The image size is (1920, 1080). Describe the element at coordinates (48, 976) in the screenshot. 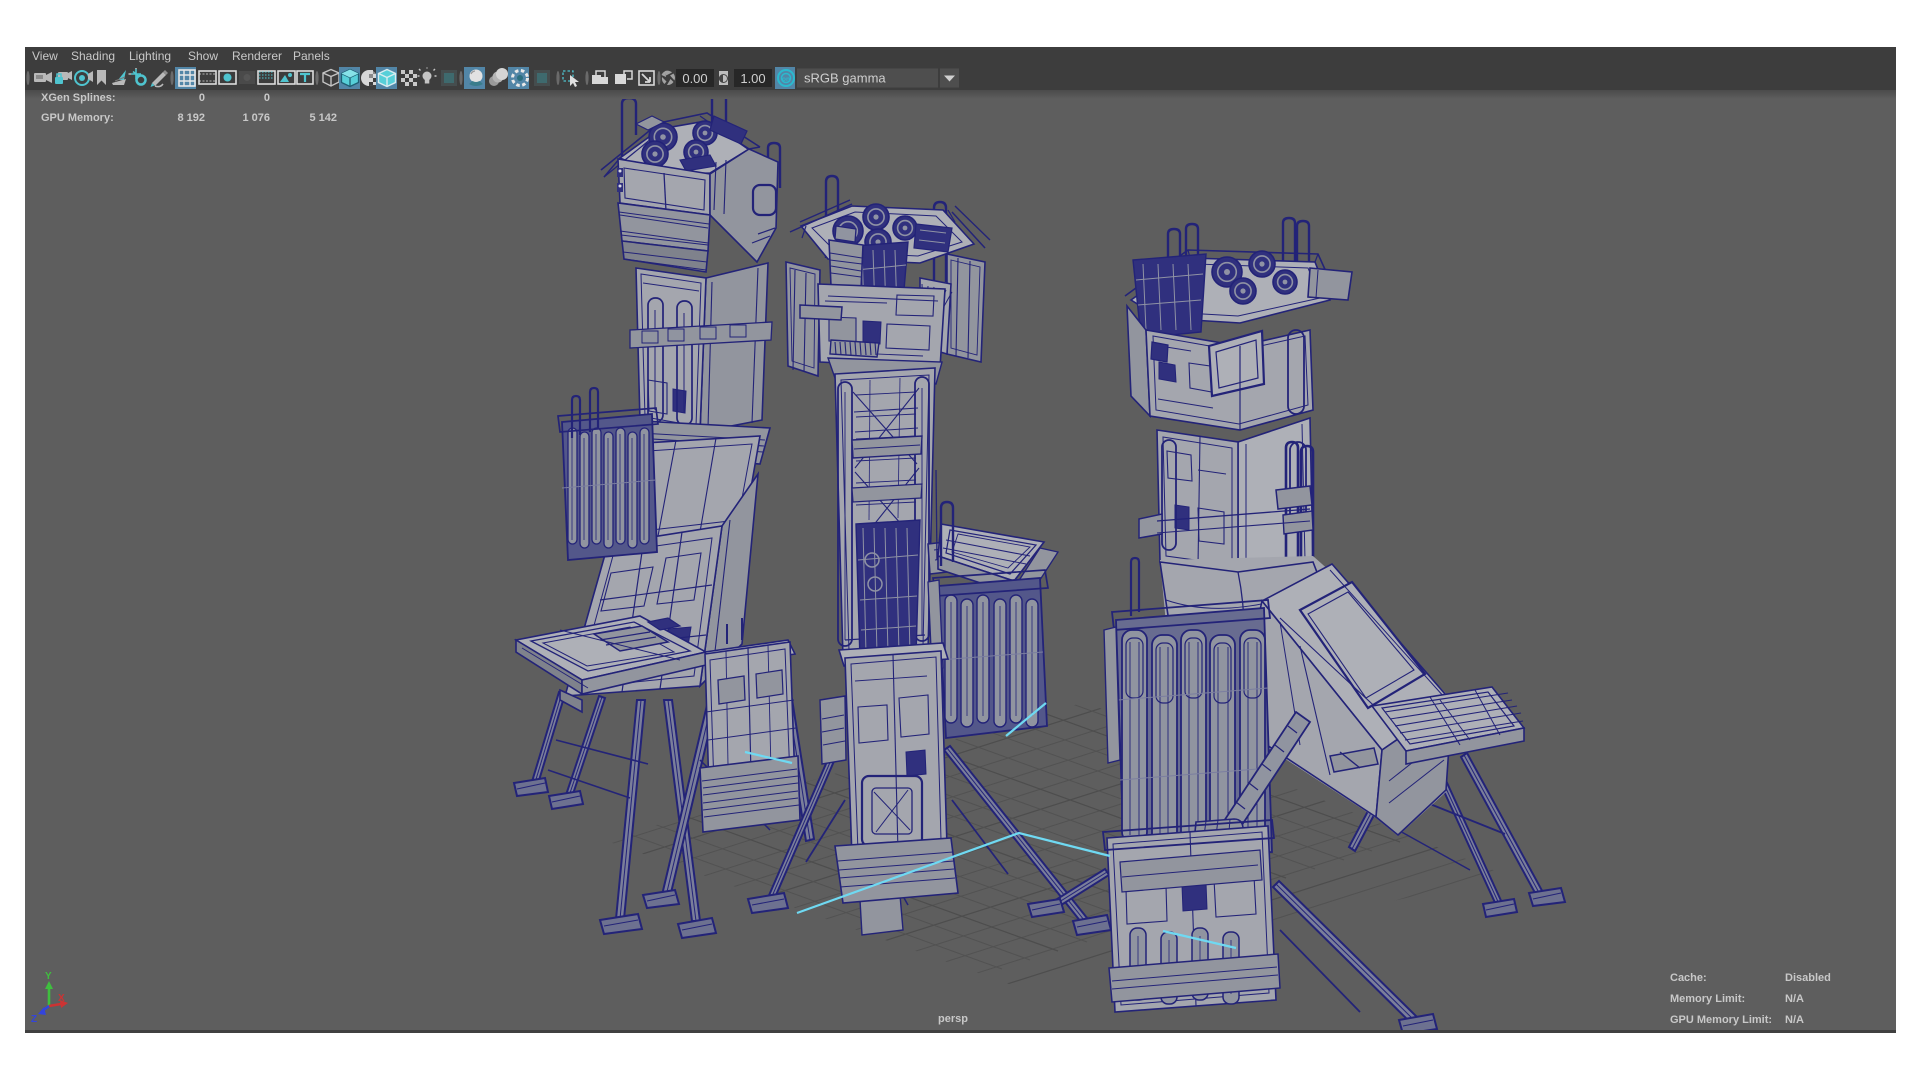

I see `svg-text: Y` at that location.